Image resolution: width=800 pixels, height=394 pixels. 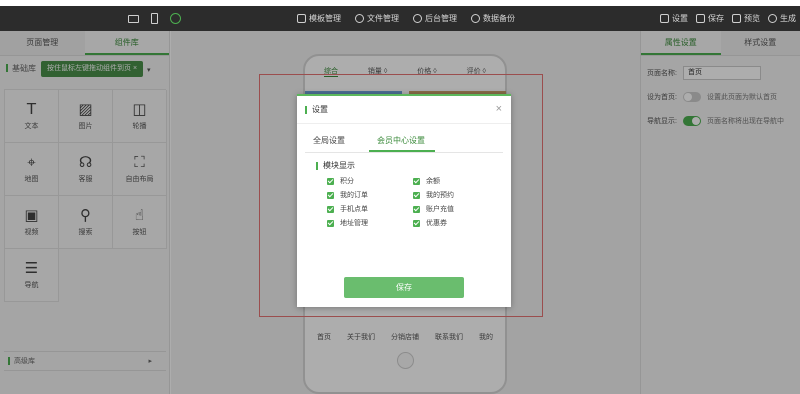 I want to click on gear-icon, so click(x=417, y=18).